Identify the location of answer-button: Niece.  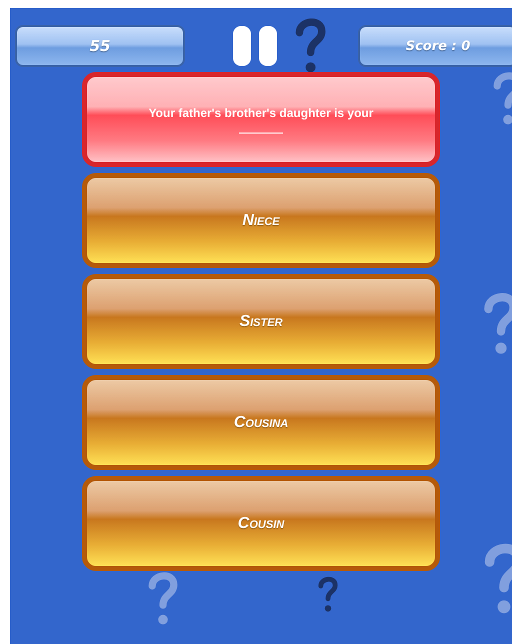
(261, 220).